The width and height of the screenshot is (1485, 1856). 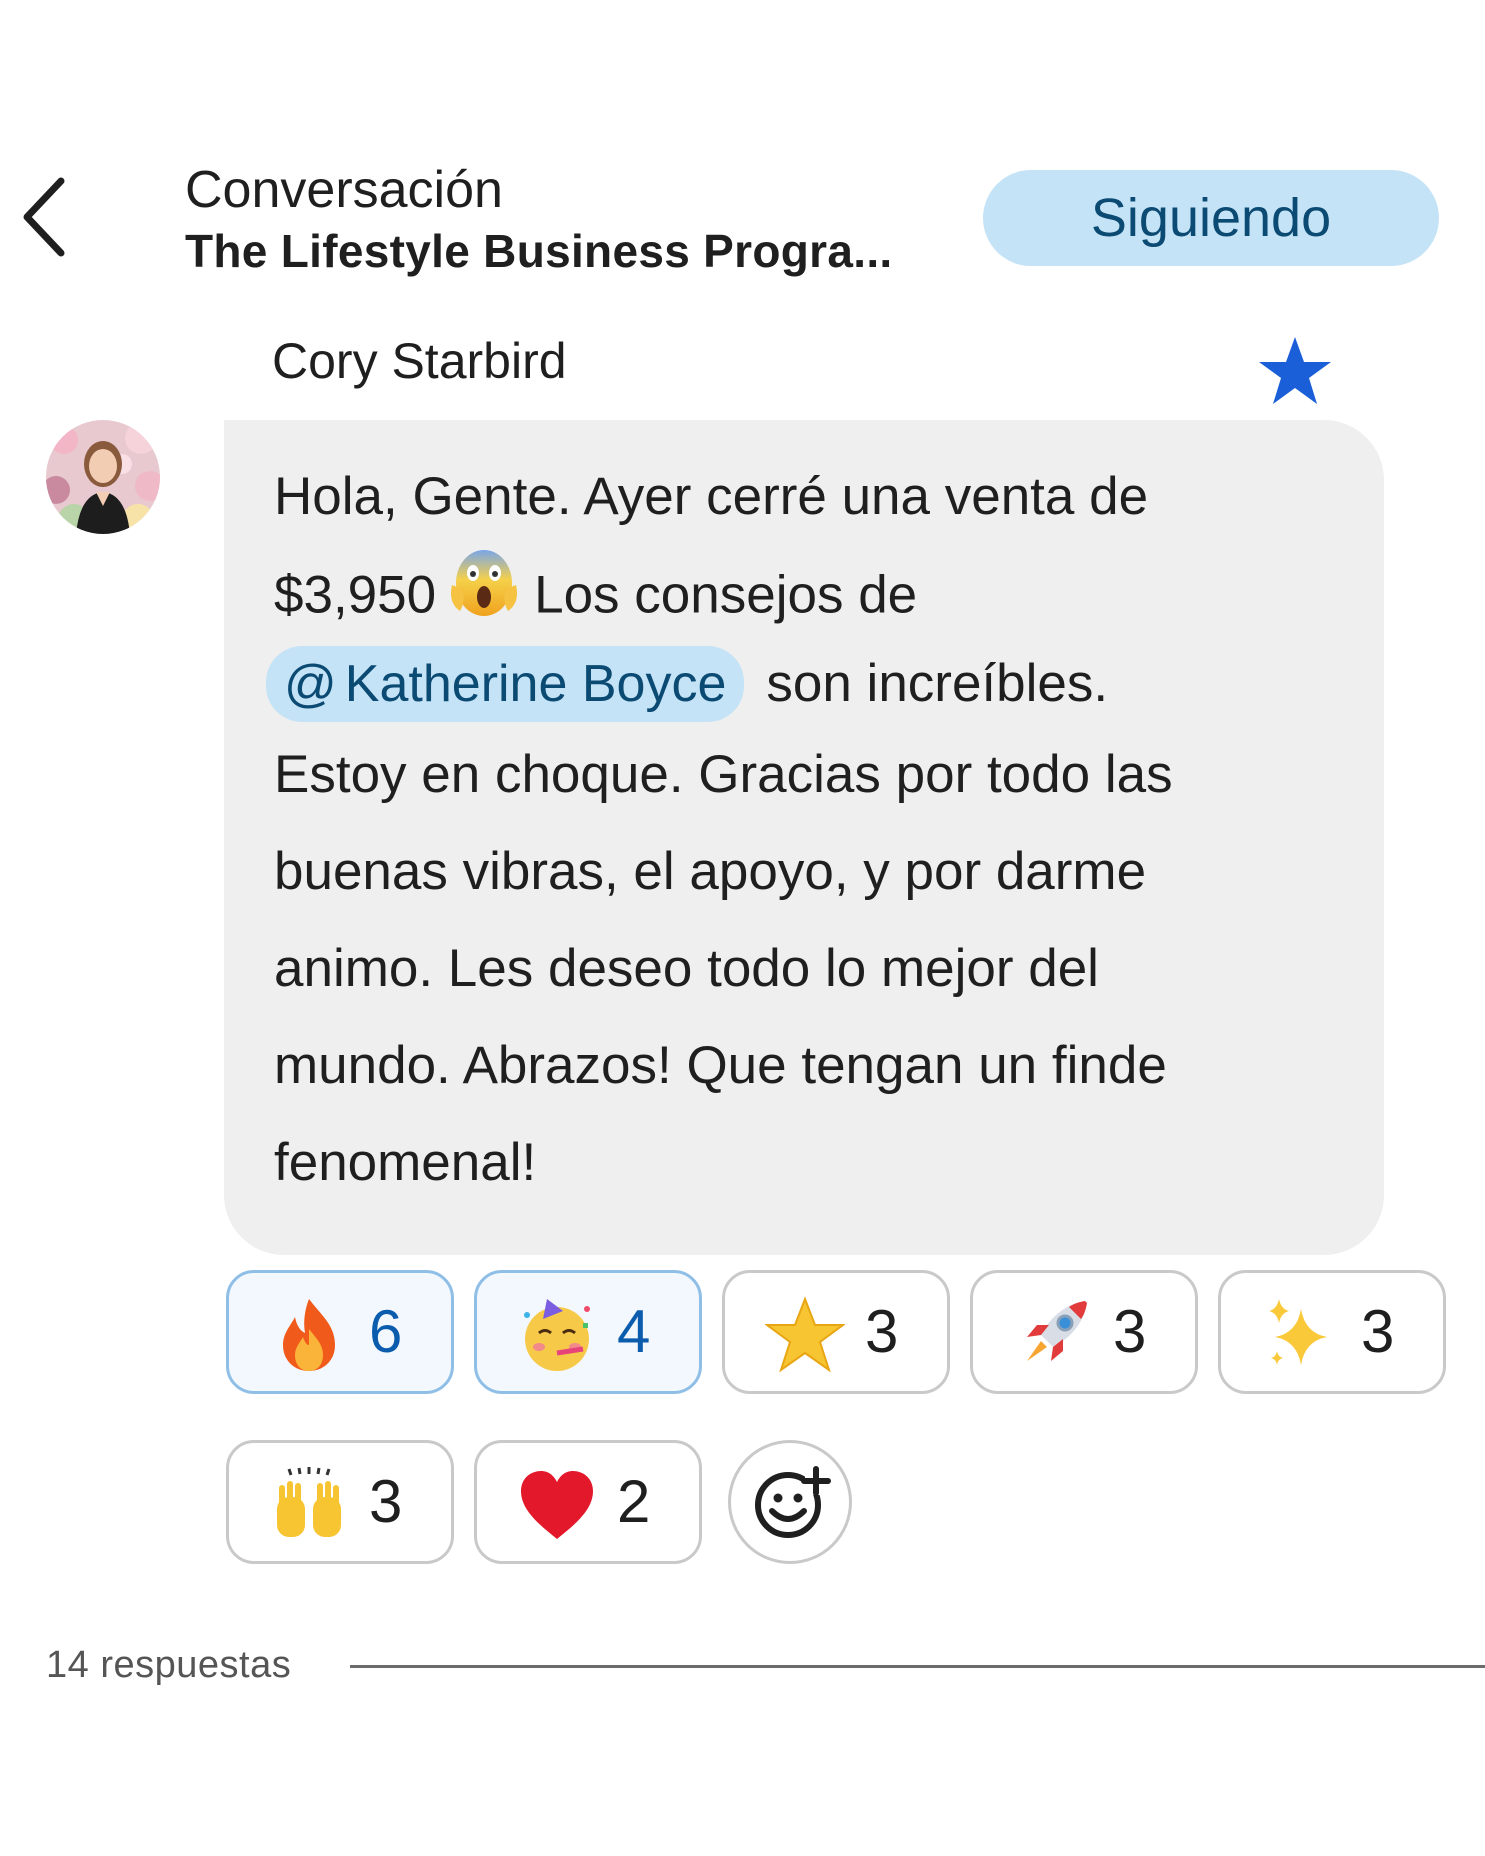 What do you see at coordinates (1057, 1331) in the screenshot?
I see `rocket-icon` at bounding box center [1057, 1331].